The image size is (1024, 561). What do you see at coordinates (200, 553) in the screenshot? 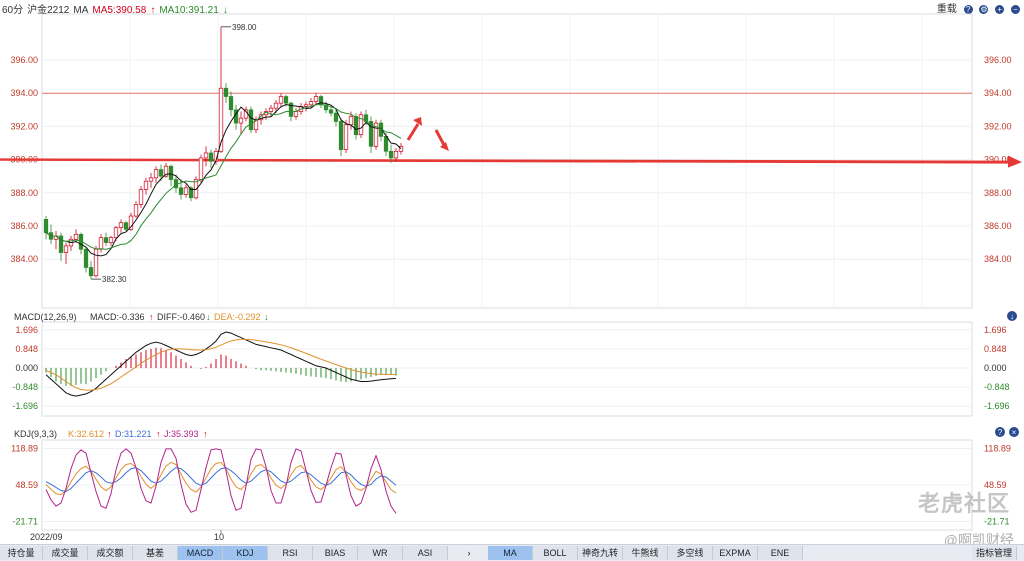
I see `tab-5: MACD` at bounding box center [200, 553].